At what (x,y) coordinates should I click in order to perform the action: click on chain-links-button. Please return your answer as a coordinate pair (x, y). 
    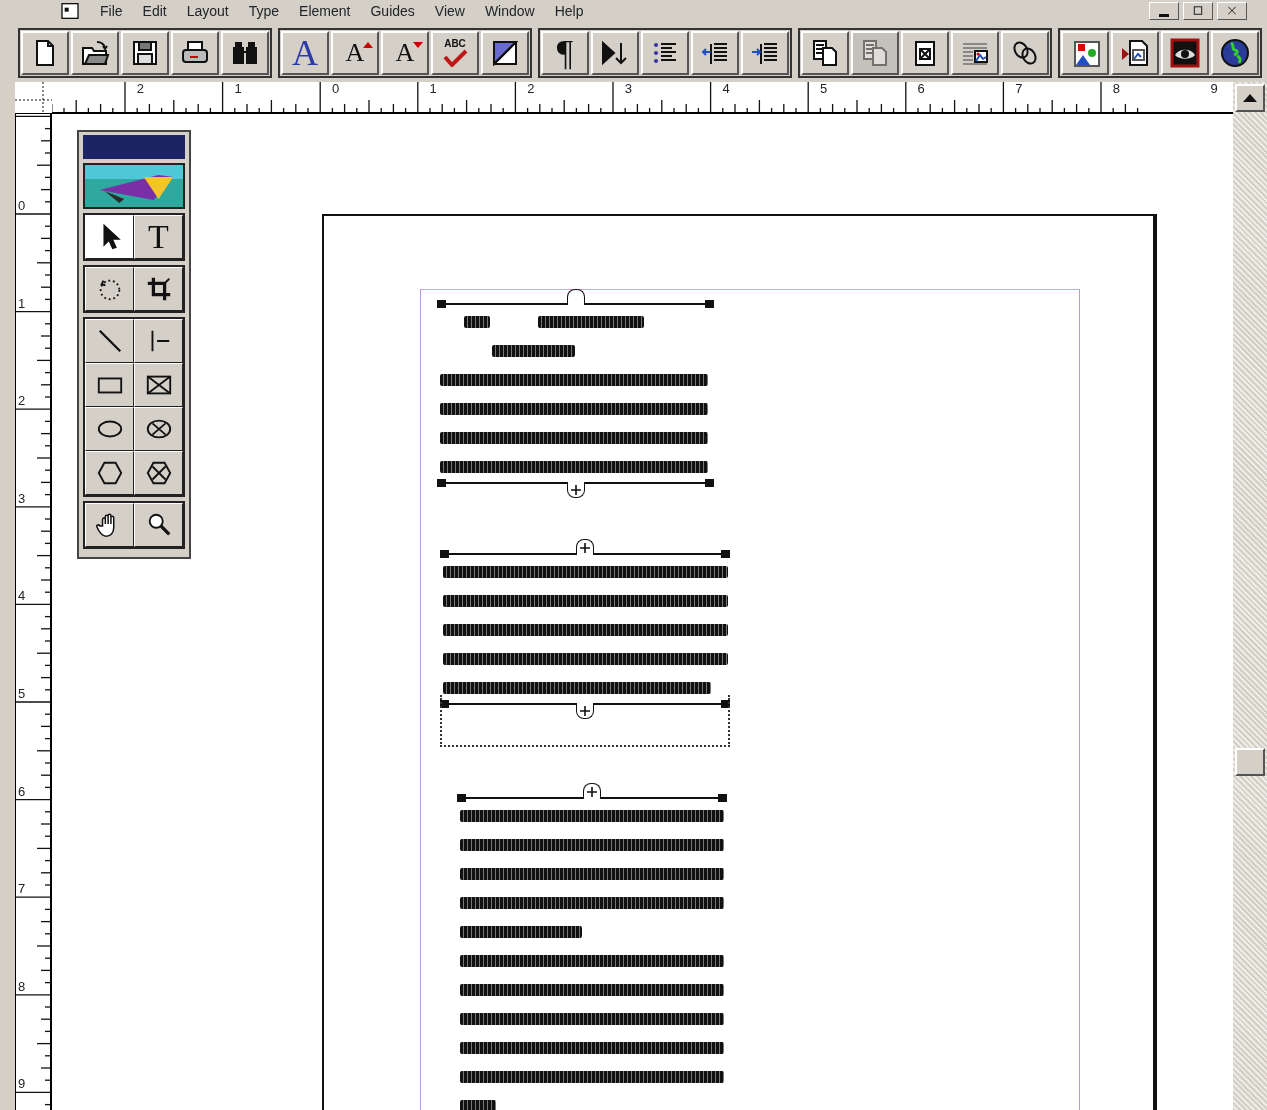
    Looking at the image, I should click on (1025, 53).